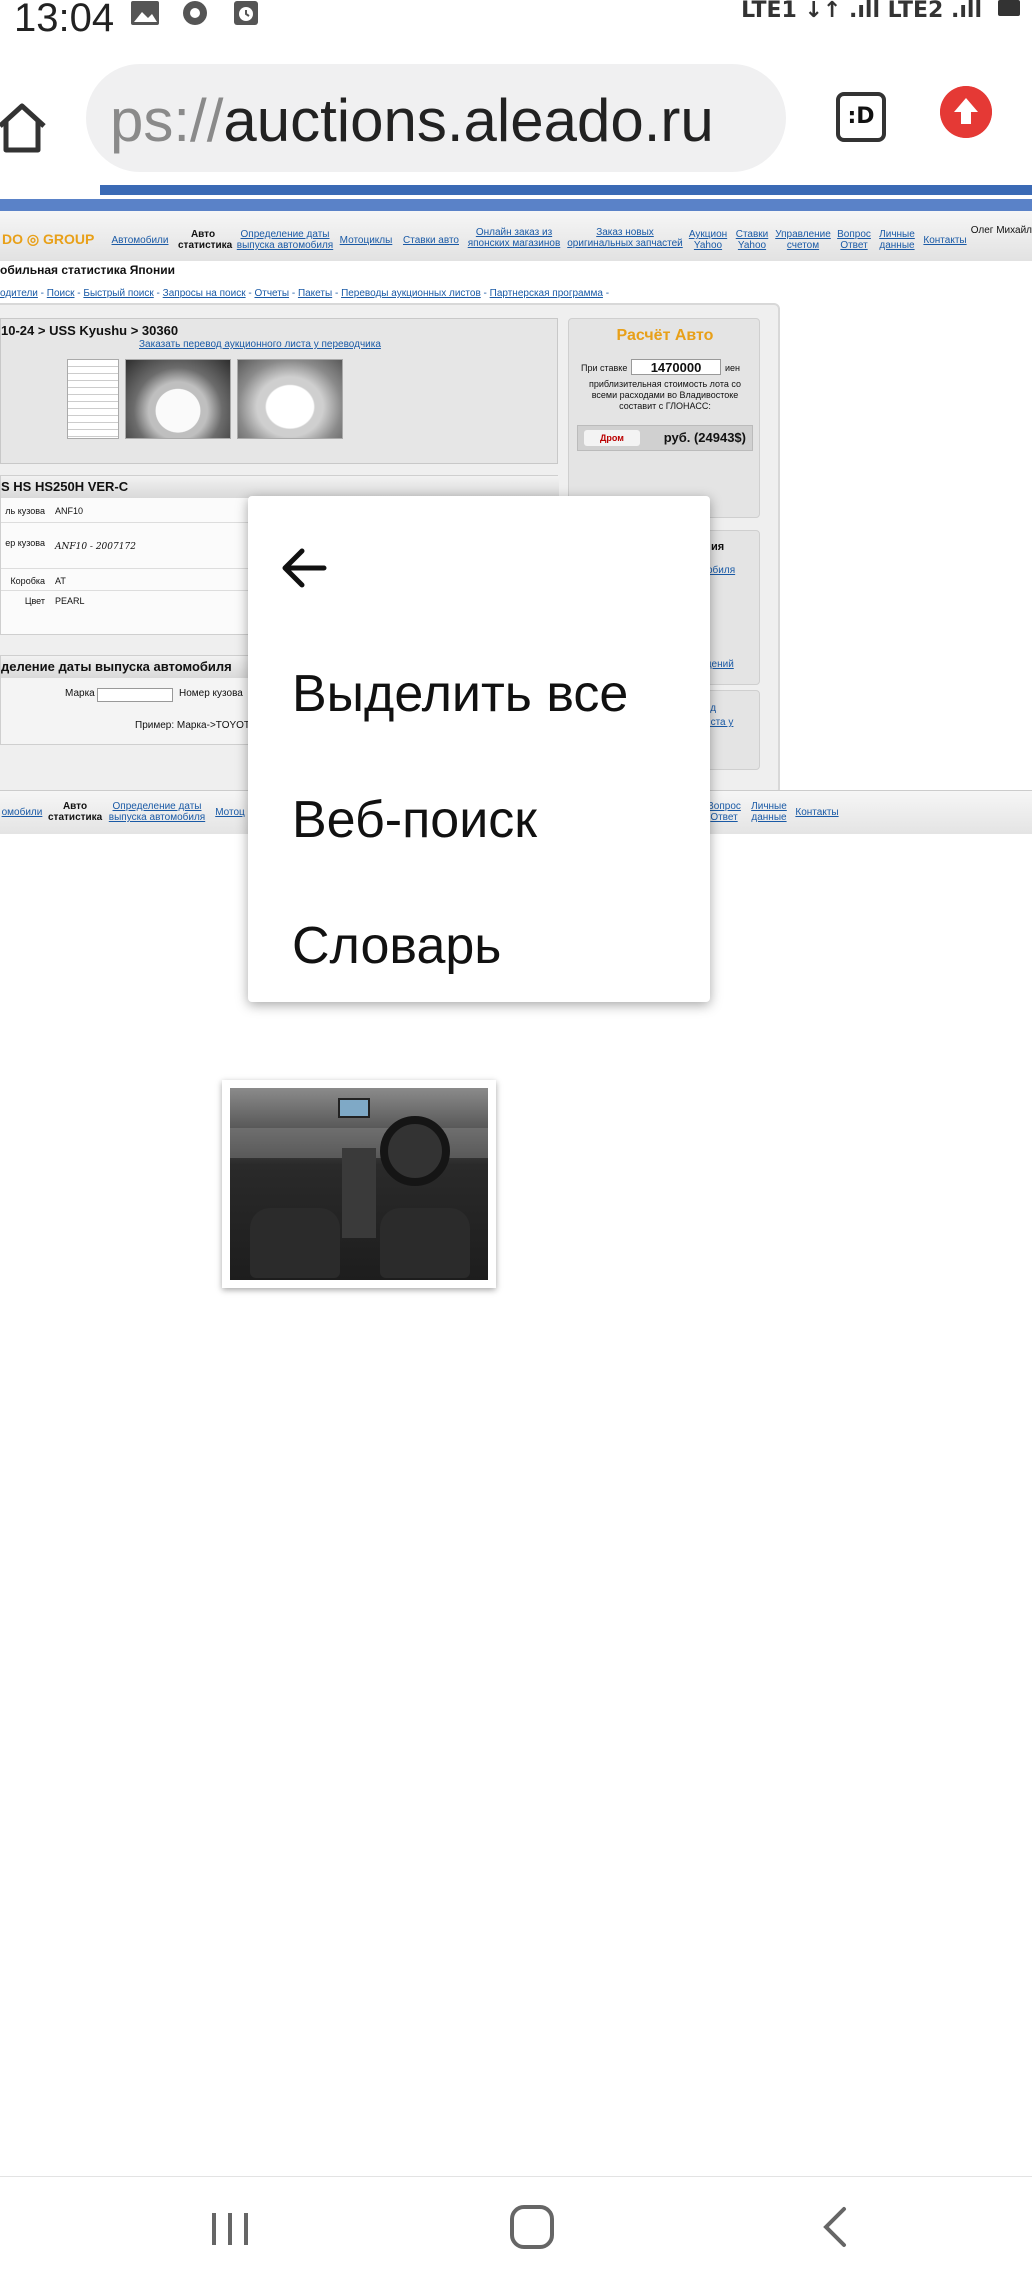  I want to click on nav-japan-shops: Онлайн заказ из японских магазинов, so click(514, 238).